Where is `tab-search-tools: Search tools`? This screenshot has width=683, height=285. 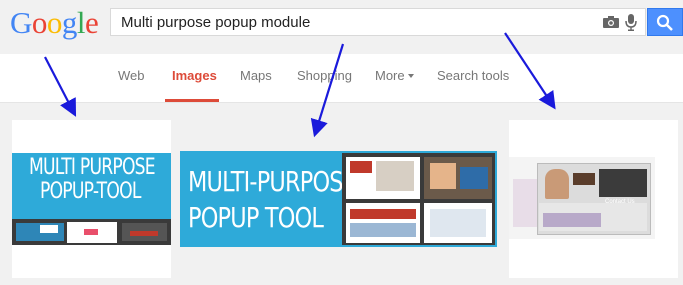 tab-search-tools: Search tools is located at coordinates (473, 75).